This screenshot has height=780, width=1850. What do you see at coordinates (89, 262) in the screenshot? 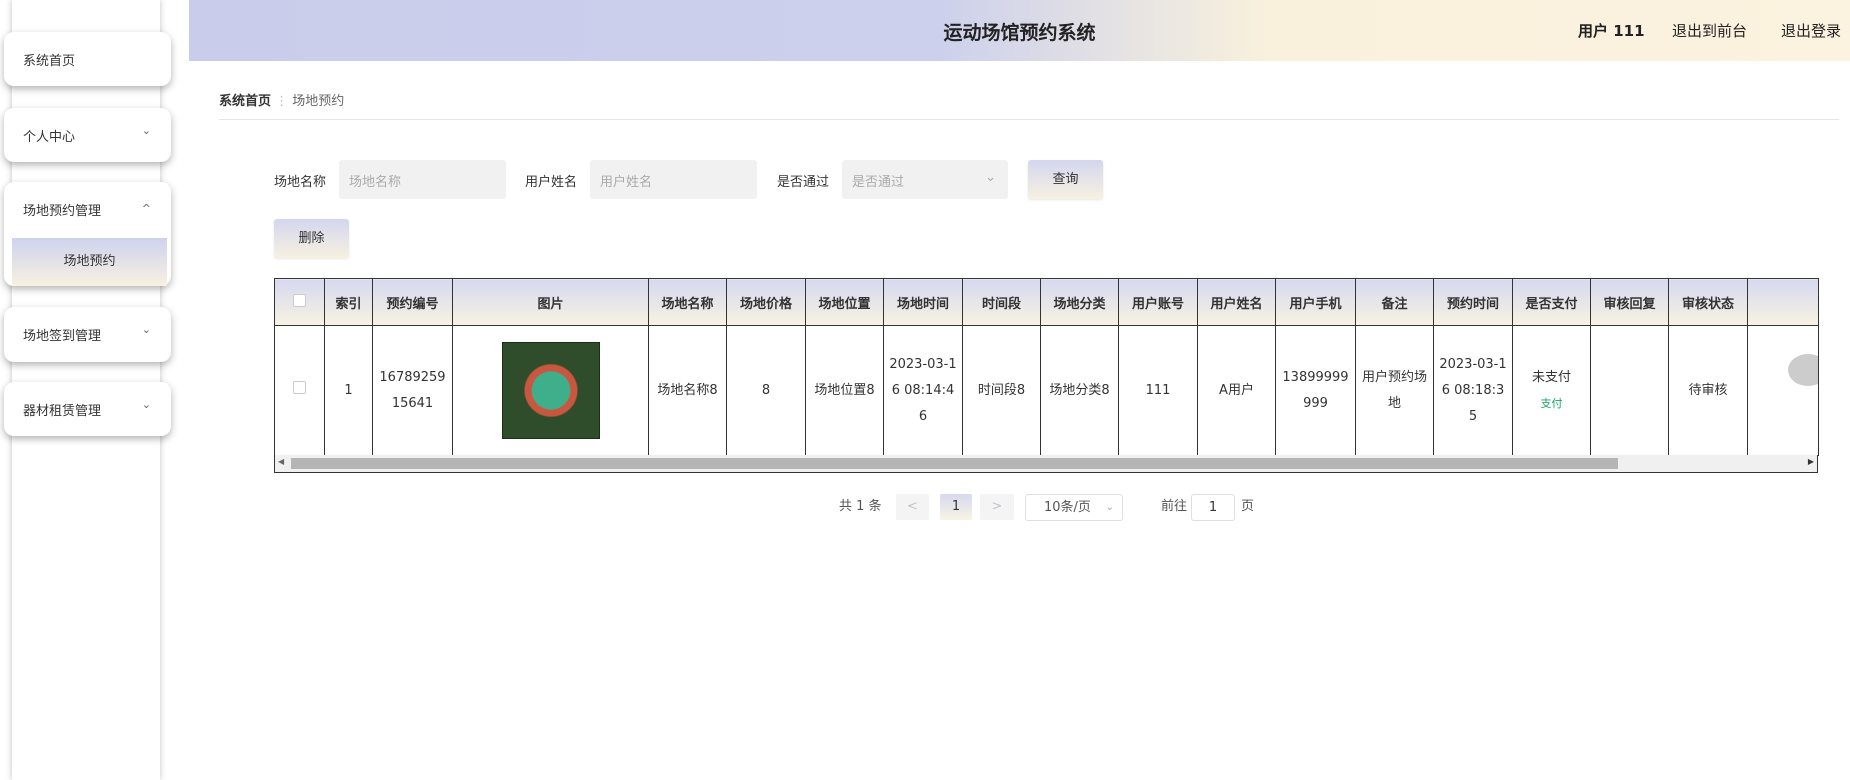
I see `sidebar-subitem-booking: 场地预约` at bounding box center [89, 262].